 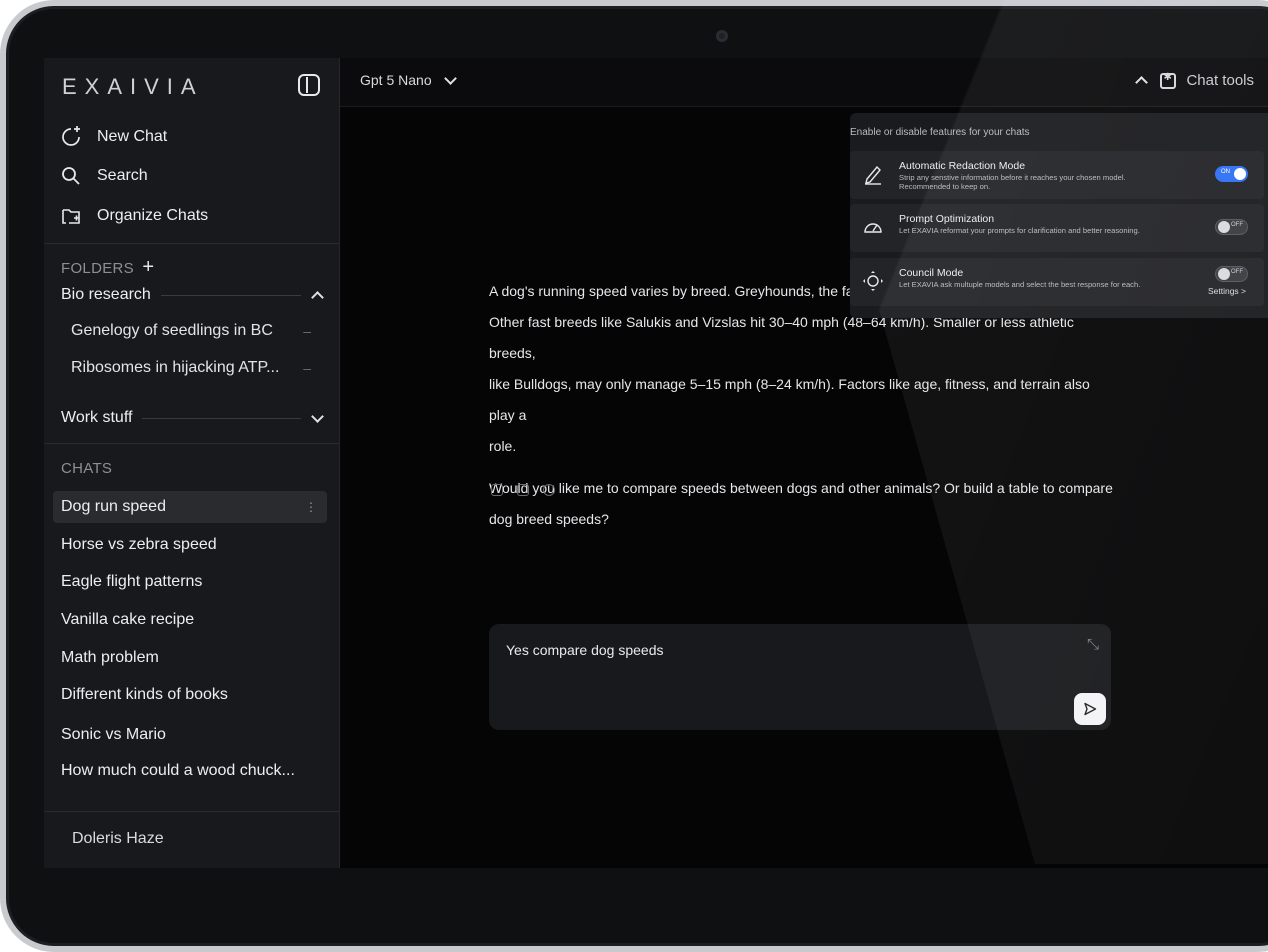 What do you see at coordinates (106, 294) in the screenshot?
I see `folder-name: Bio research` at bounding box center [106, 294].